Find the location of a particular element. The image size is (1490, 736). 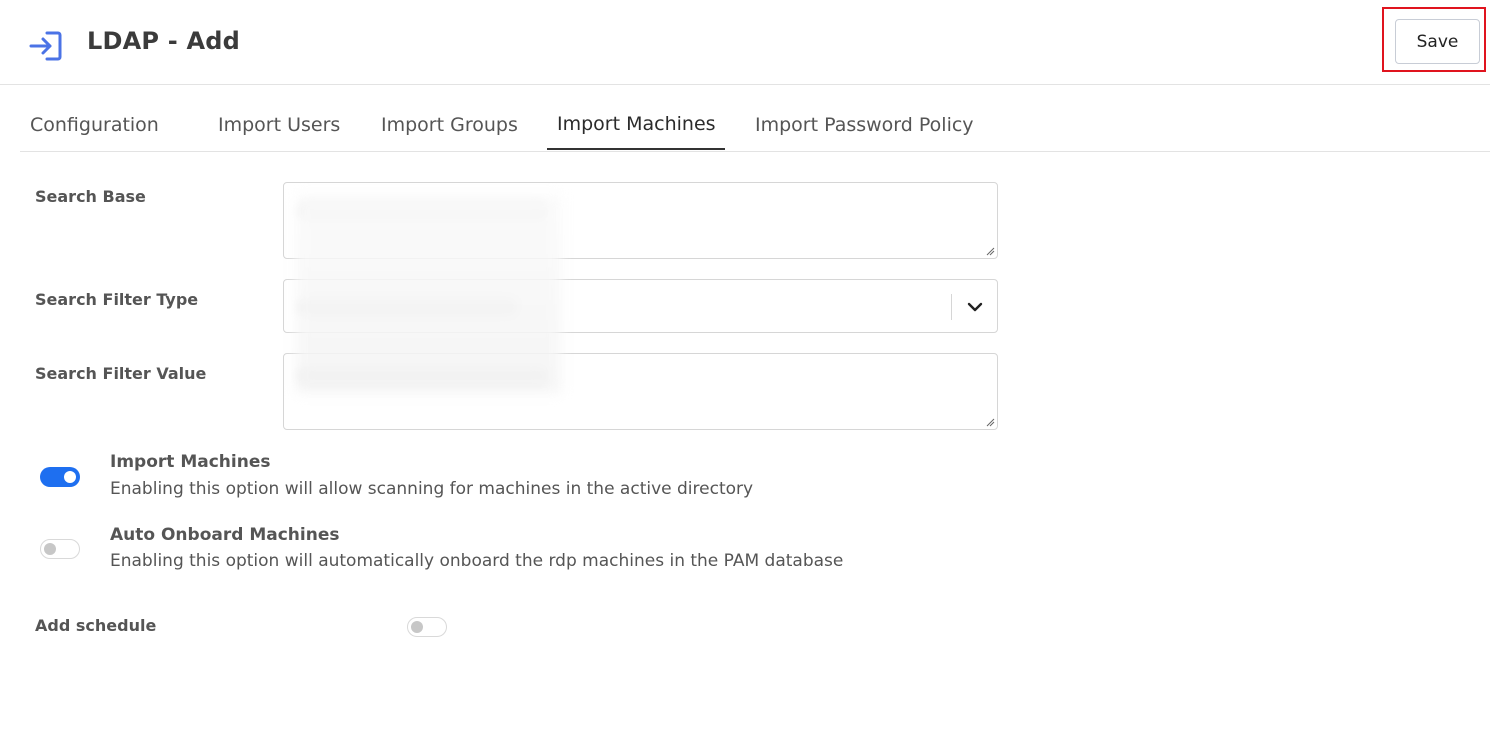

save-button: Save is located at coordinates (1437, 41).